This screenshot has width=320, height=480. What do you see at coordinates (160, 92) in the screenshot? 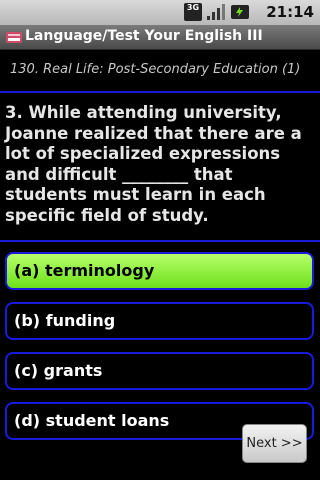
I see `divider-top` at bounding box center [160, 92].